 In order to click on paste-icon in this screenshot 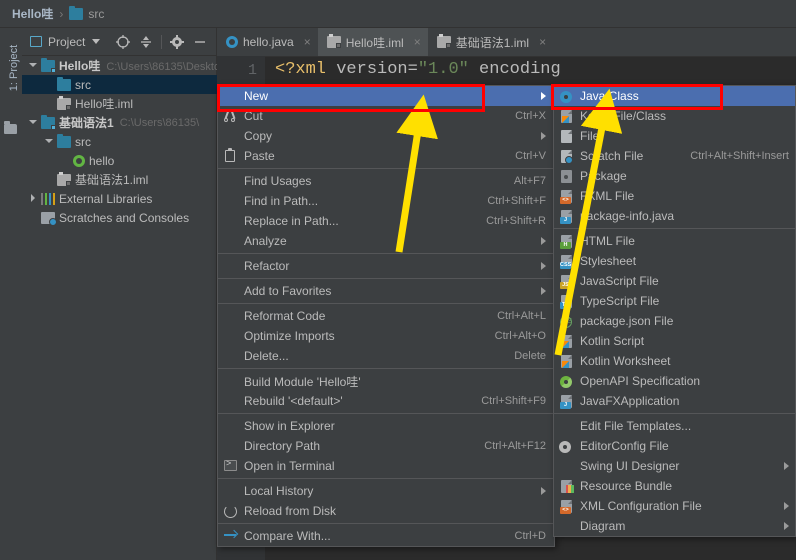, I will do `click(230, 155)`.